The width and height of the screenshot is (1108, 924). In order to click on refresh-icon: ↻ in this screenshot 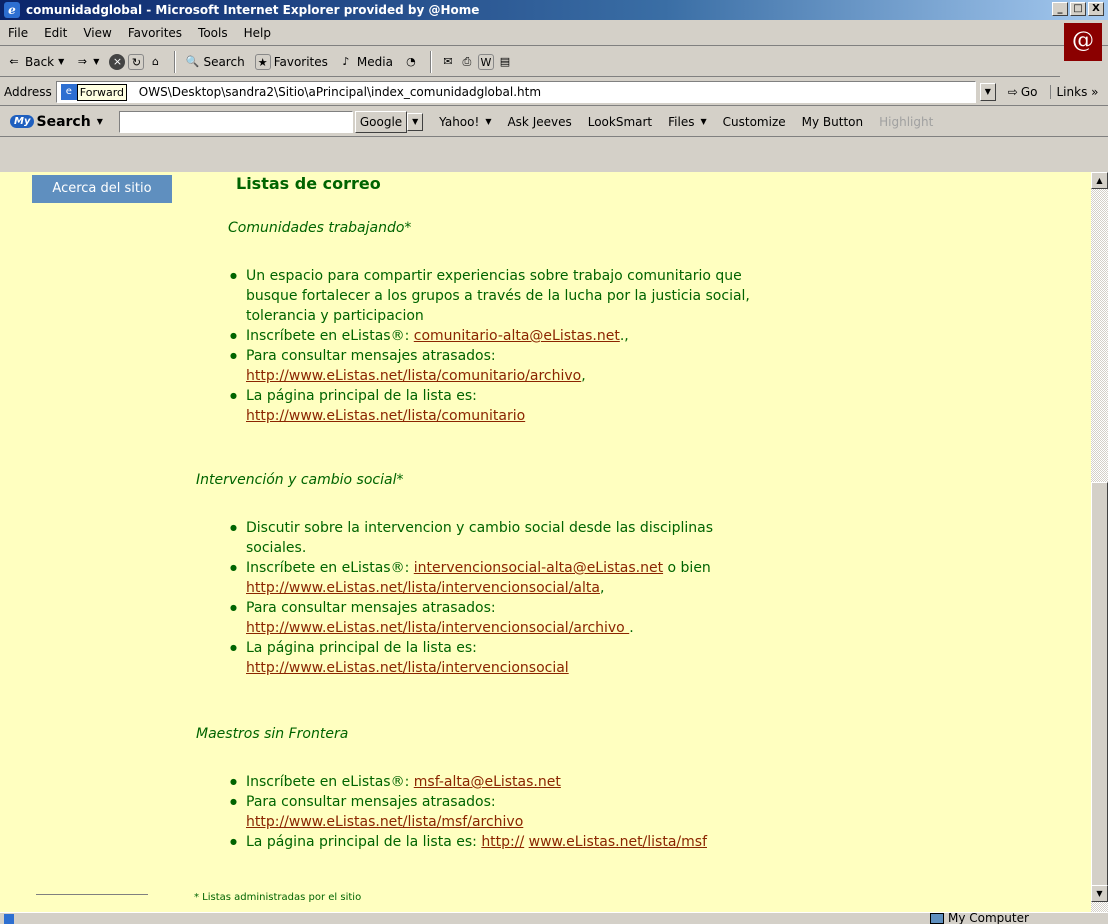, I will do `click(136, 61)`.